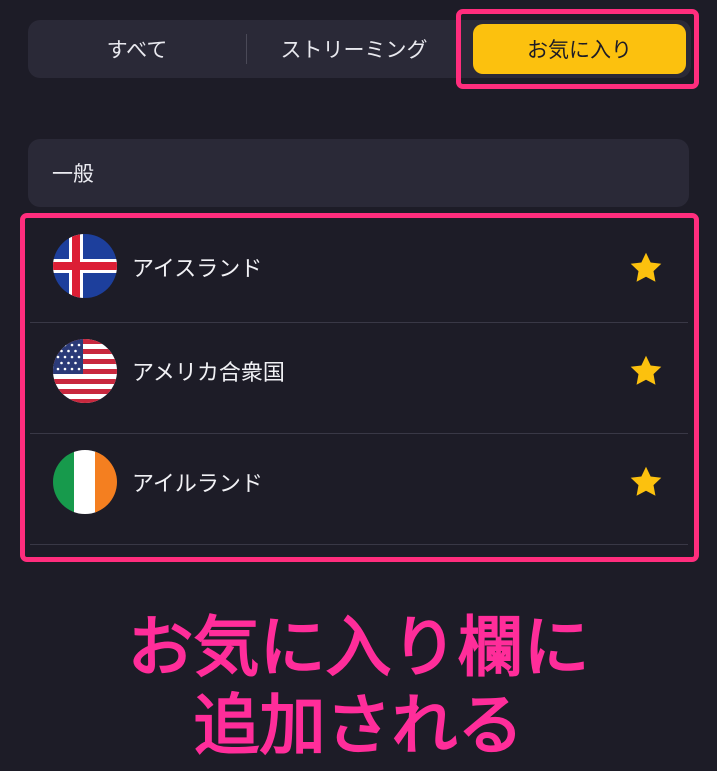 The height and width of the screenshot is (771, 717). What do you see at coordinates (73, 174) in the screenshot?
I see `section-title: 一般` at bounding box center [73, 174].